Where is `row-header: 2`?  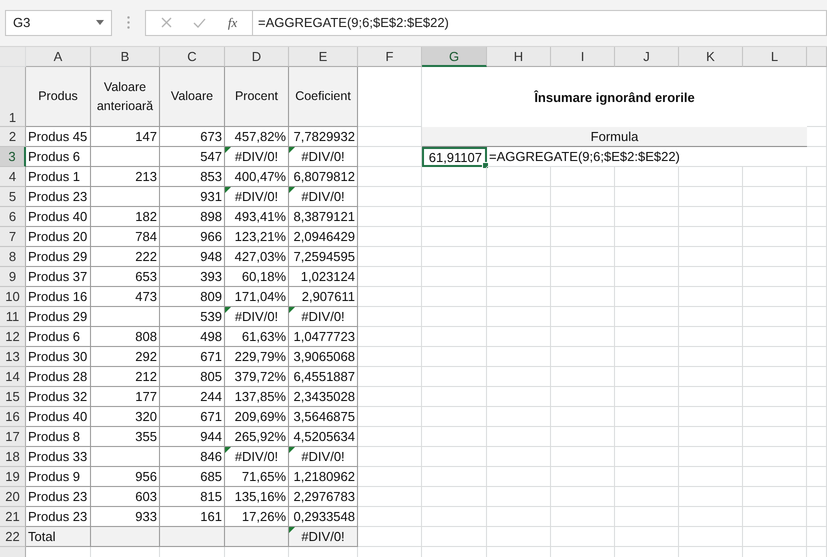 row-header: 2 is located at coordinates (13, 137).